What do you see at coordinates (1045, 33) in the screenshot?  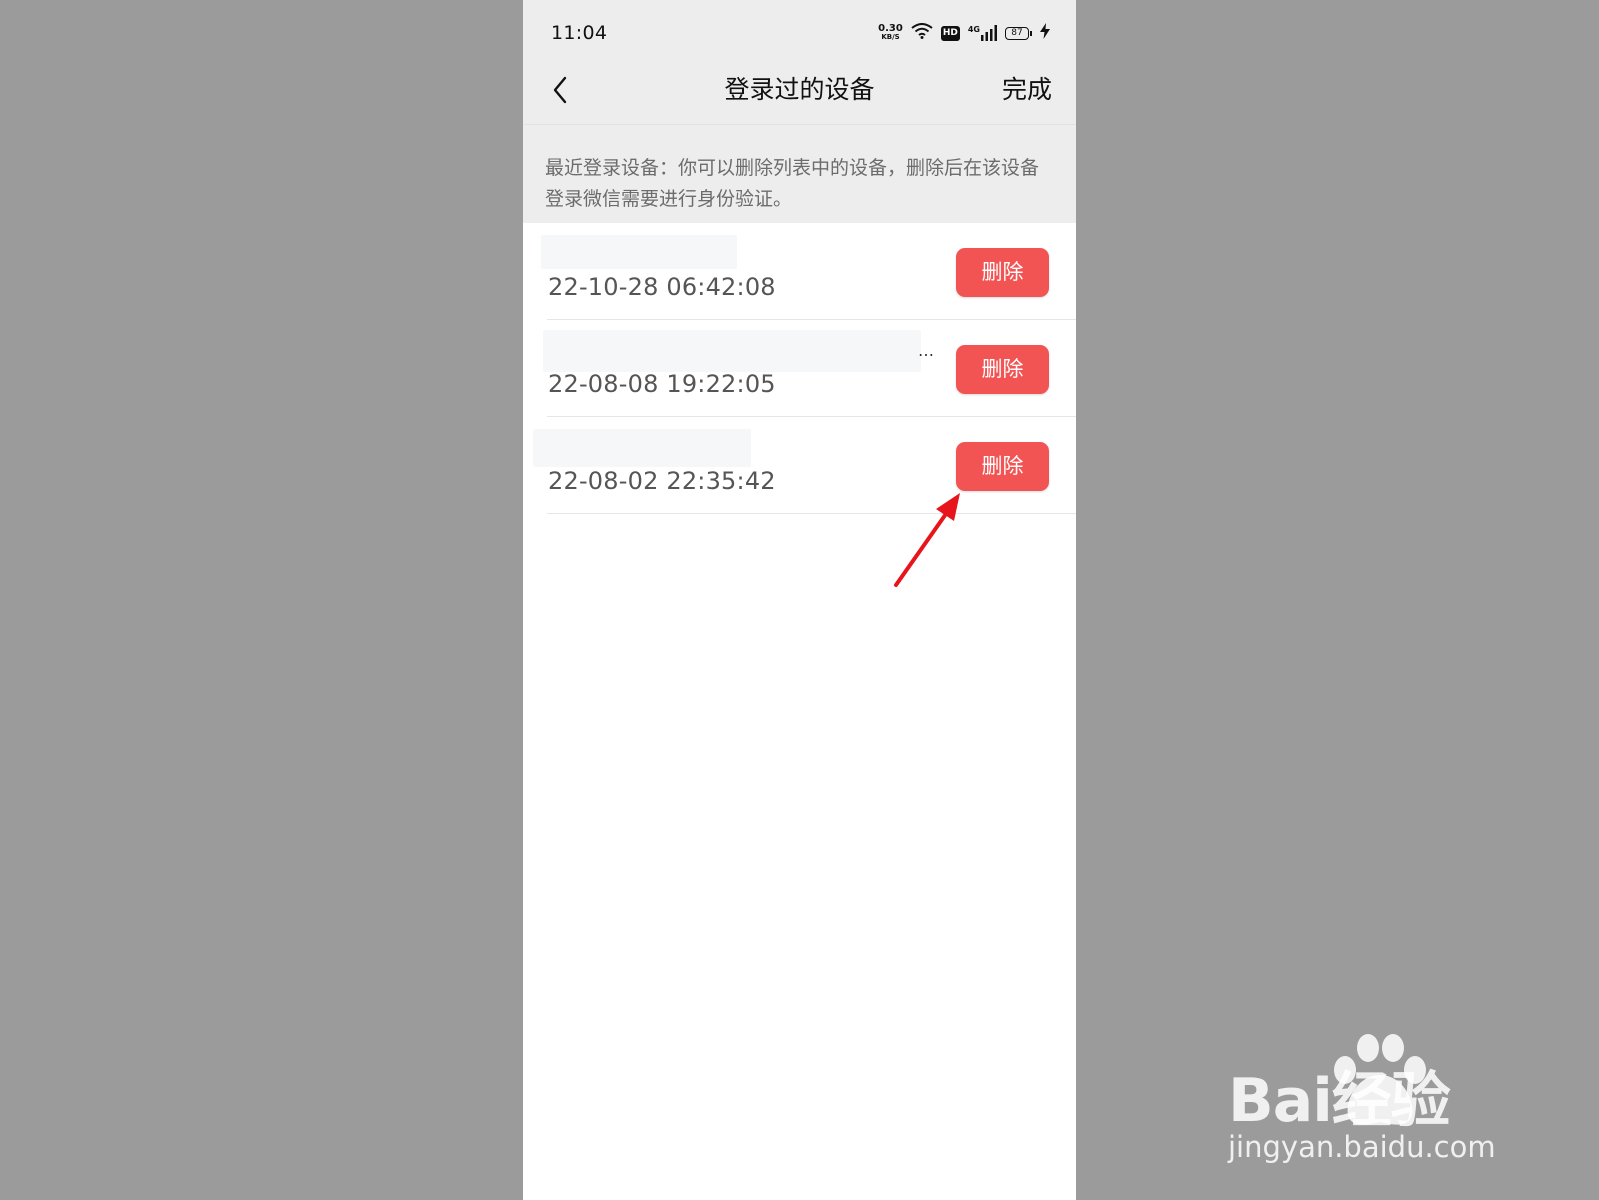 I see `charging-icon` at bounding box center [1045, 33].